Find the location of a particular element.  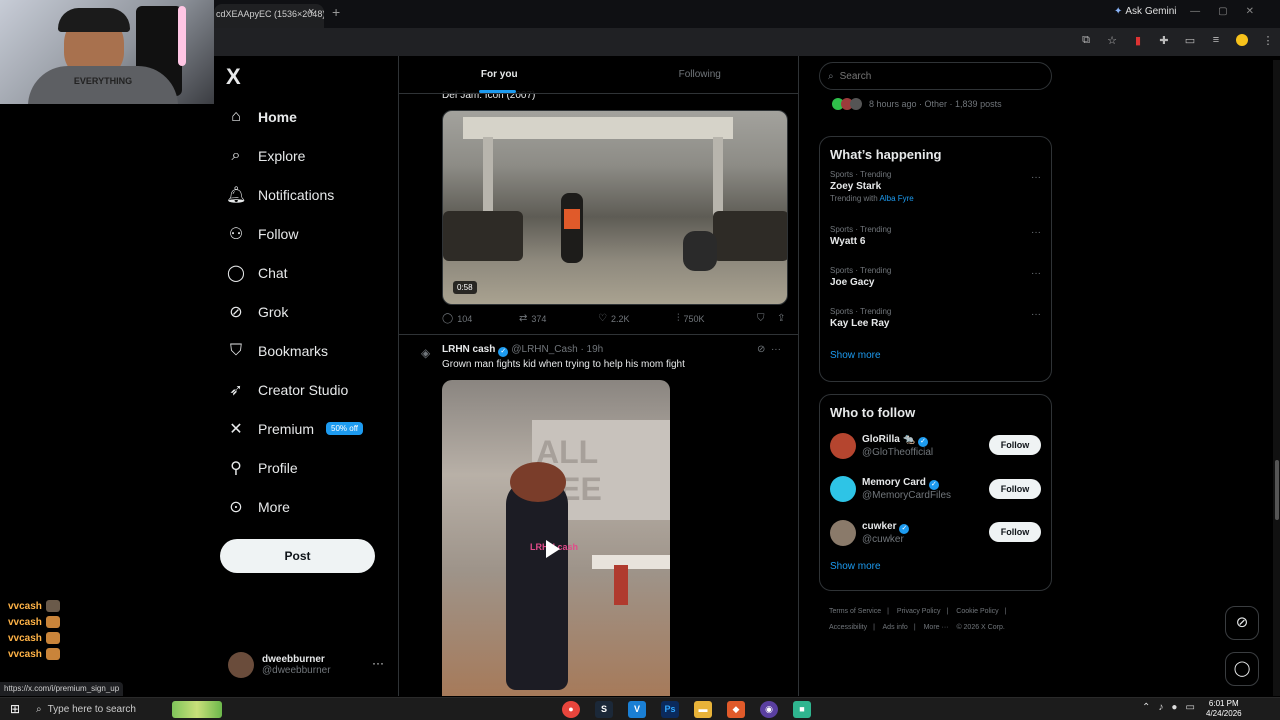

search-input is located at coordinates (934, 76).